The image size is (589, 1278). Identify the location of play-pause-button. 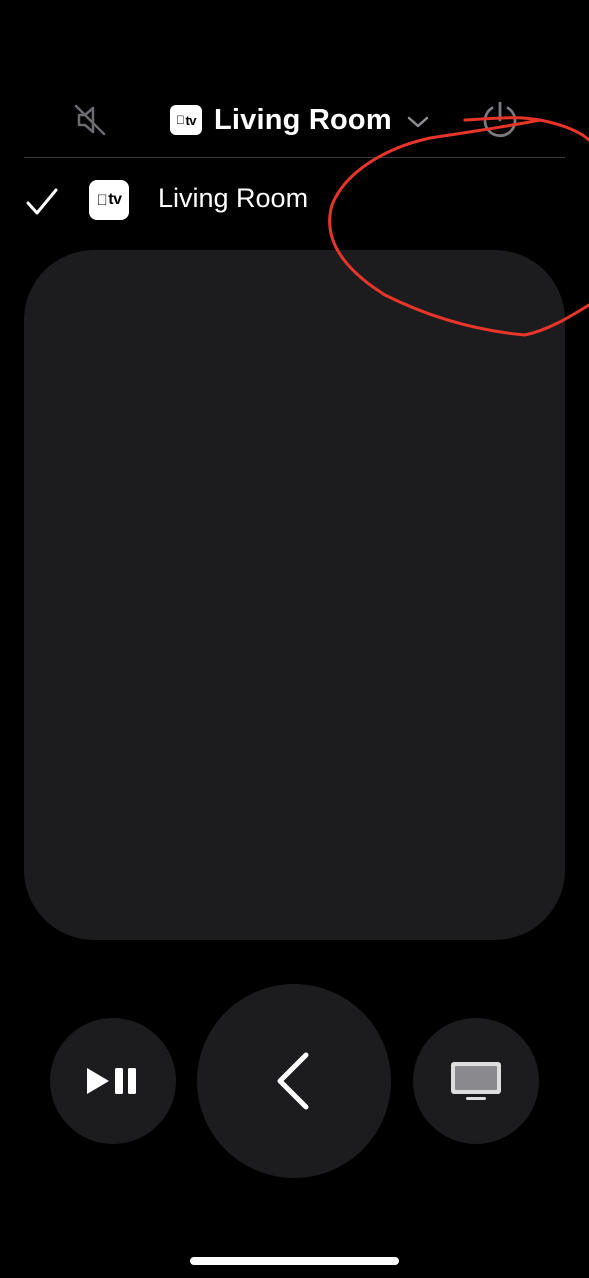
(113, 1081).